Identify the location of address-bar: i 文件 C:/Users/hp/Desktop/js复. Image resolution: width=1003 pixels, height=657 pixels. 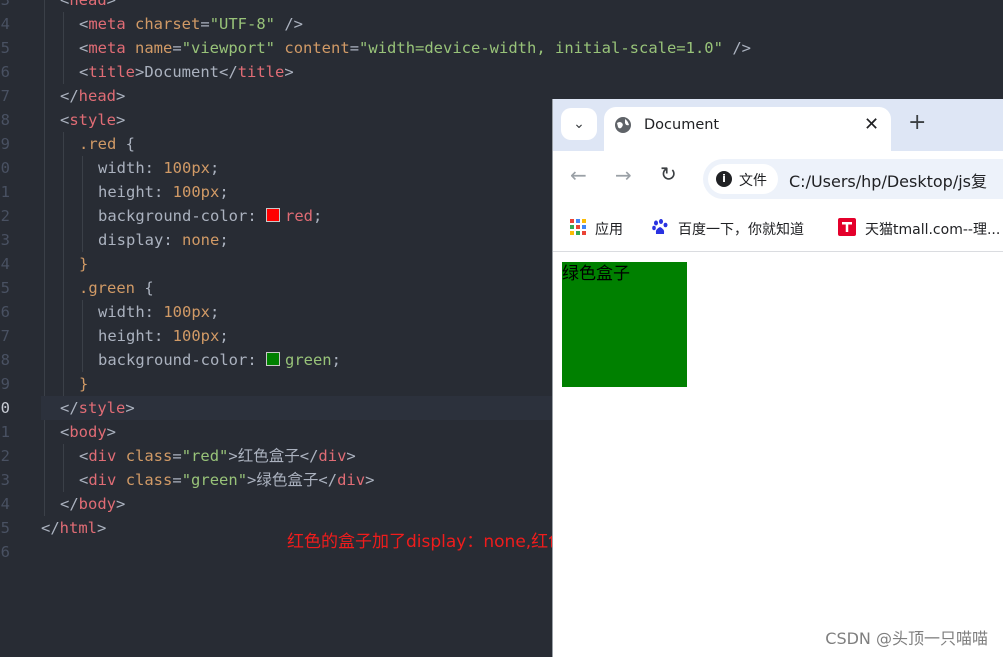
(853, 179).